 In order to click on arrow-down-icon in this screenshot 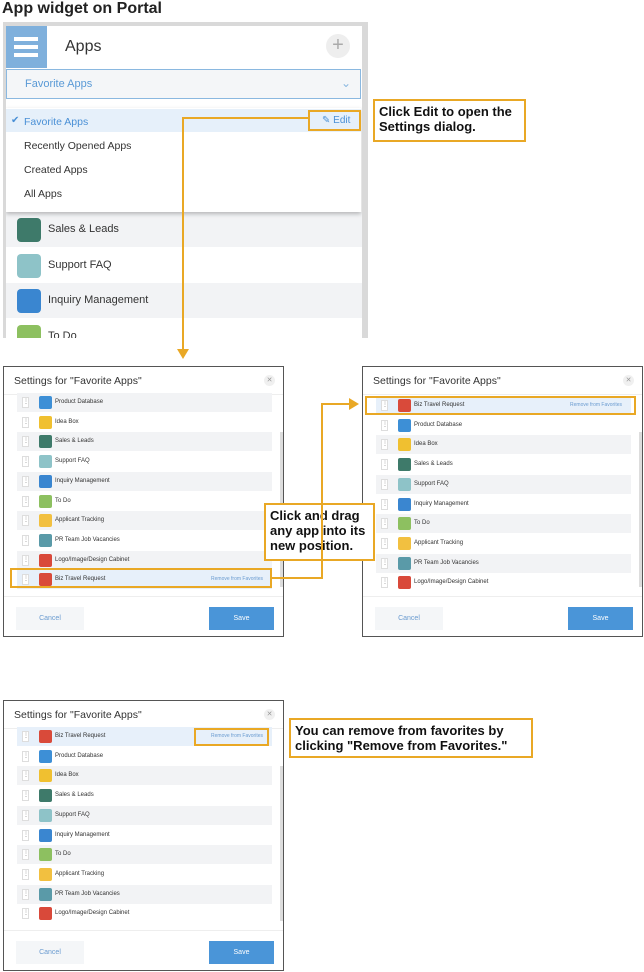, I will do `click(183, 354)`.